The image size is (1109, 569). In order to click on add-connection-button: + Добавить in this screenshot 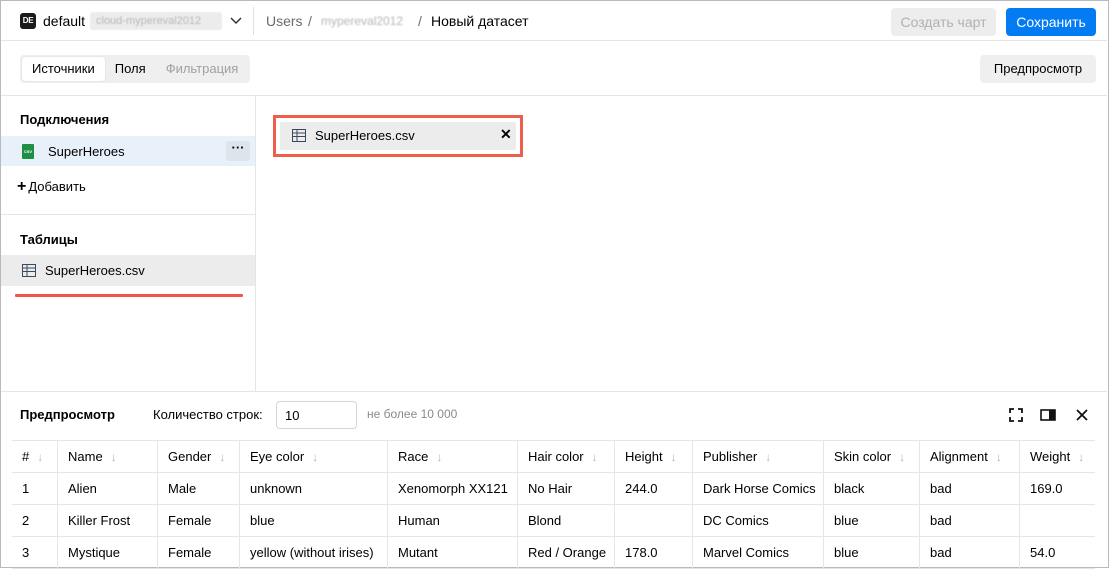, I will do `click(51, 187)`.